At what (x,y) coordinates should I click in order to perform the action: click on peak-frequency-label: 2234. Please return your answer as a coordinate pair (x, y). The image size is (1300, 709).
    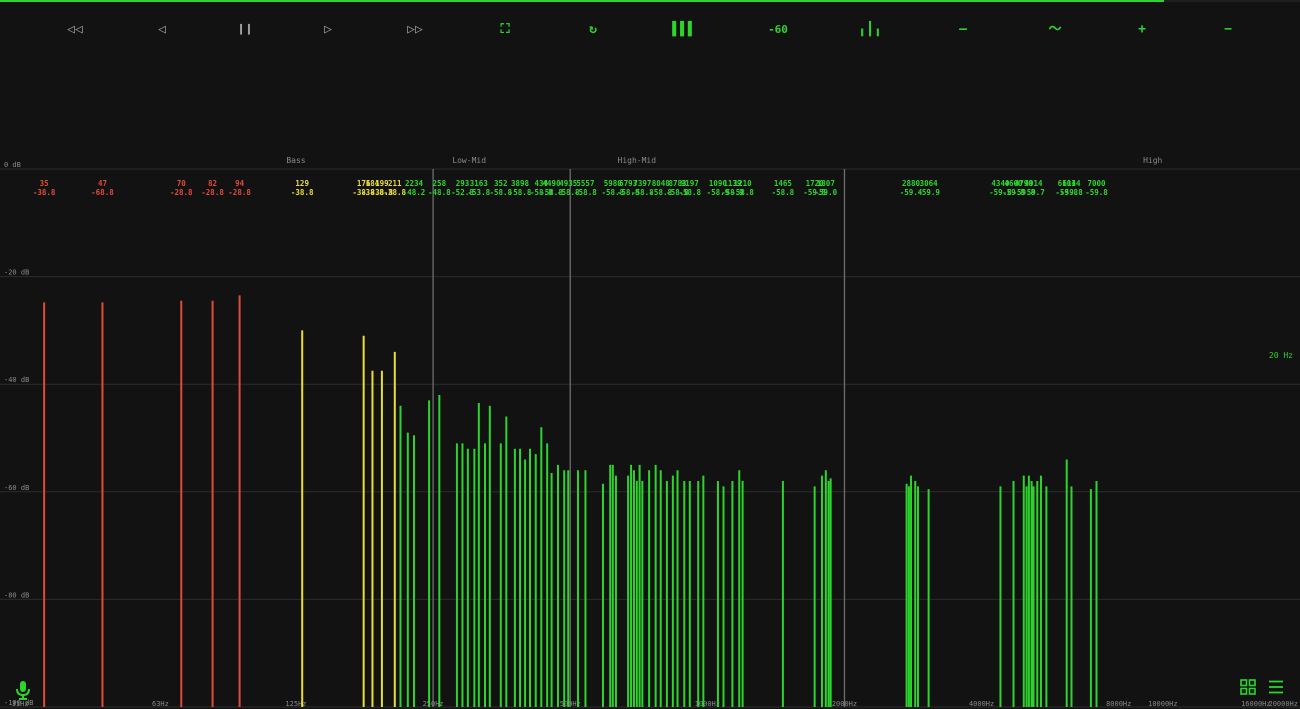
    Looking at the image, I should click on (414, 183).